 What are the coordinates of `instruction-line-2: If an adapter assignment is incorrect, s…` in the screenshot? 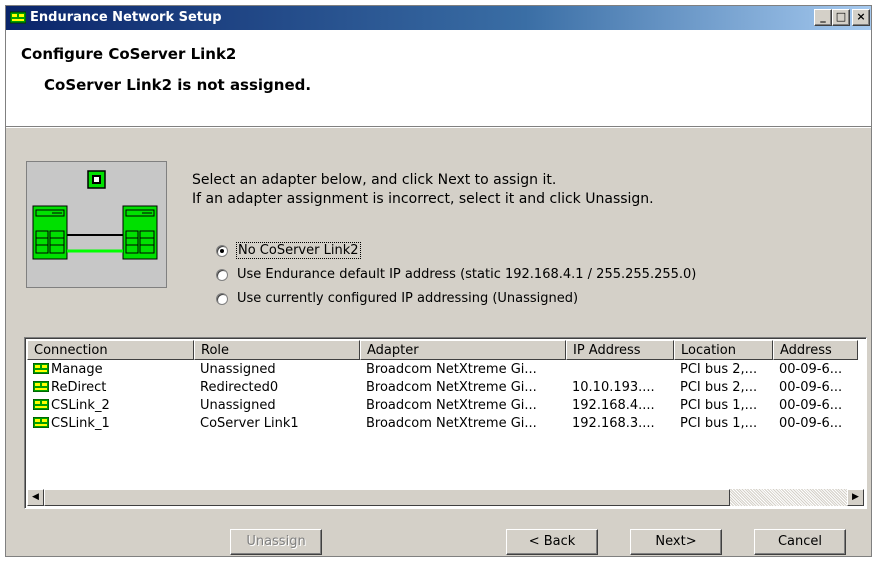 It's located at (423, 199).